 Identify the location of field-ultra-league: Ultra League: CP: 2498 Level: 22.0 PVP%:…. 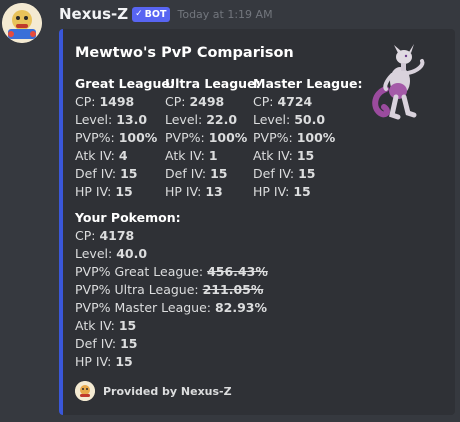
(213, 138).